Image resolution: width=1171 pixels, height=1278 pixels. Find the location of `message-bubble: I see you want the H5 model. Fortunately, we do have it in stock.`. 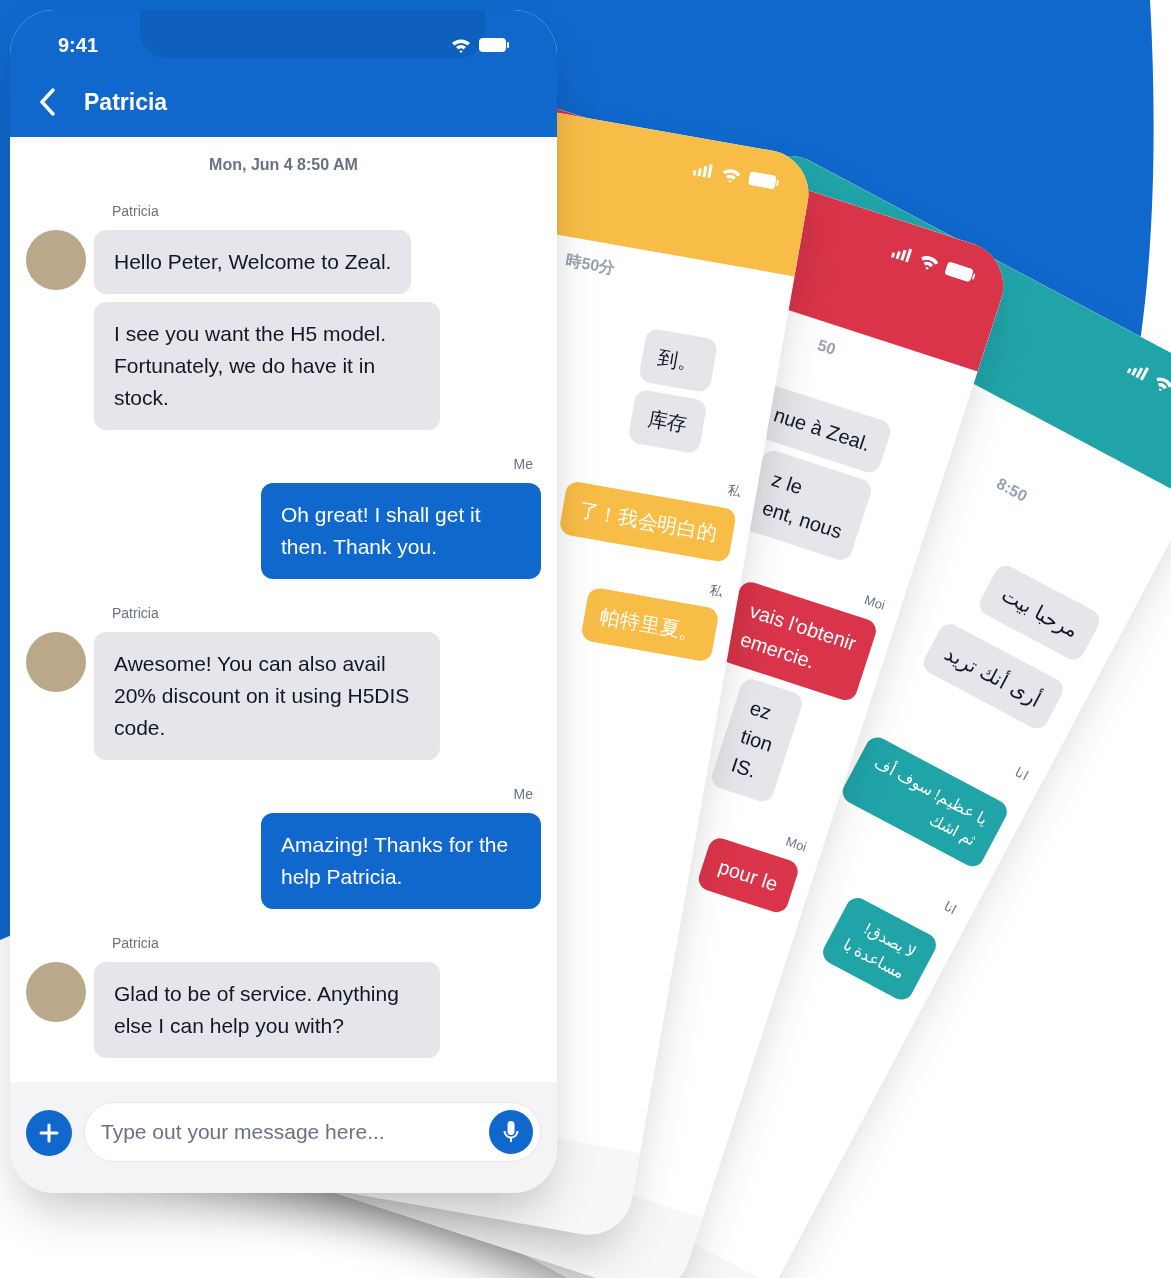

message-bubble: I see you want the H5 model. Fortunately, we do have it in stock. is located at coordinates (267, 366).